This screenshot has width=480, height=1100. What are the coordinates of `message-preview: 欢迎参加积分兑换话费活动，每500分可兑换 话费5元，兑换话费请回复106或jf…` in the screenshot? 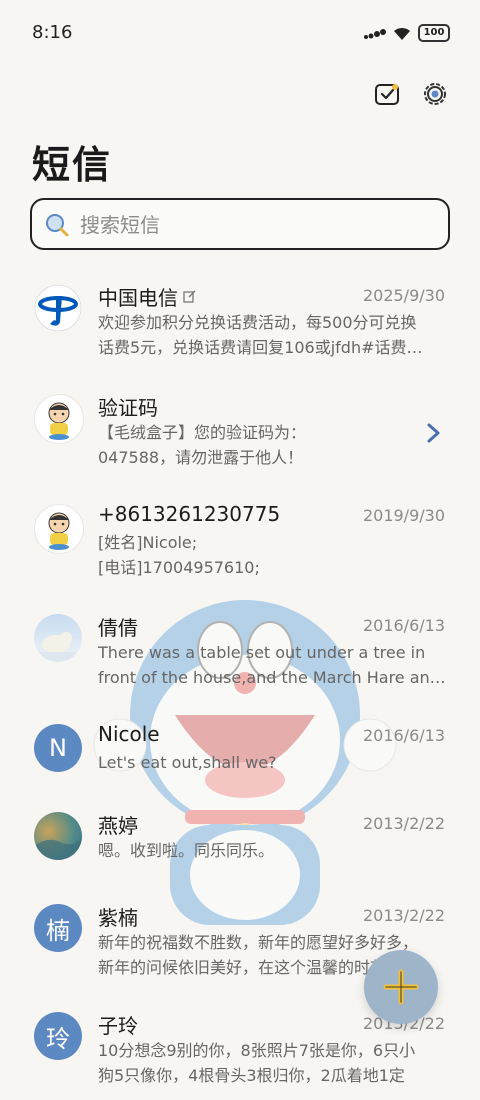 It's located at (272, 335).